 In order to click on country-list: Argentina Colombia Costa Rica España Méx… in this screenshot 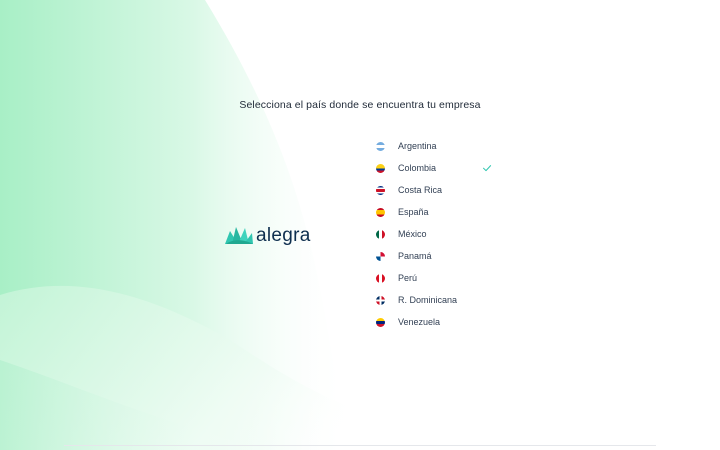, I will do `click(433, 234)`.